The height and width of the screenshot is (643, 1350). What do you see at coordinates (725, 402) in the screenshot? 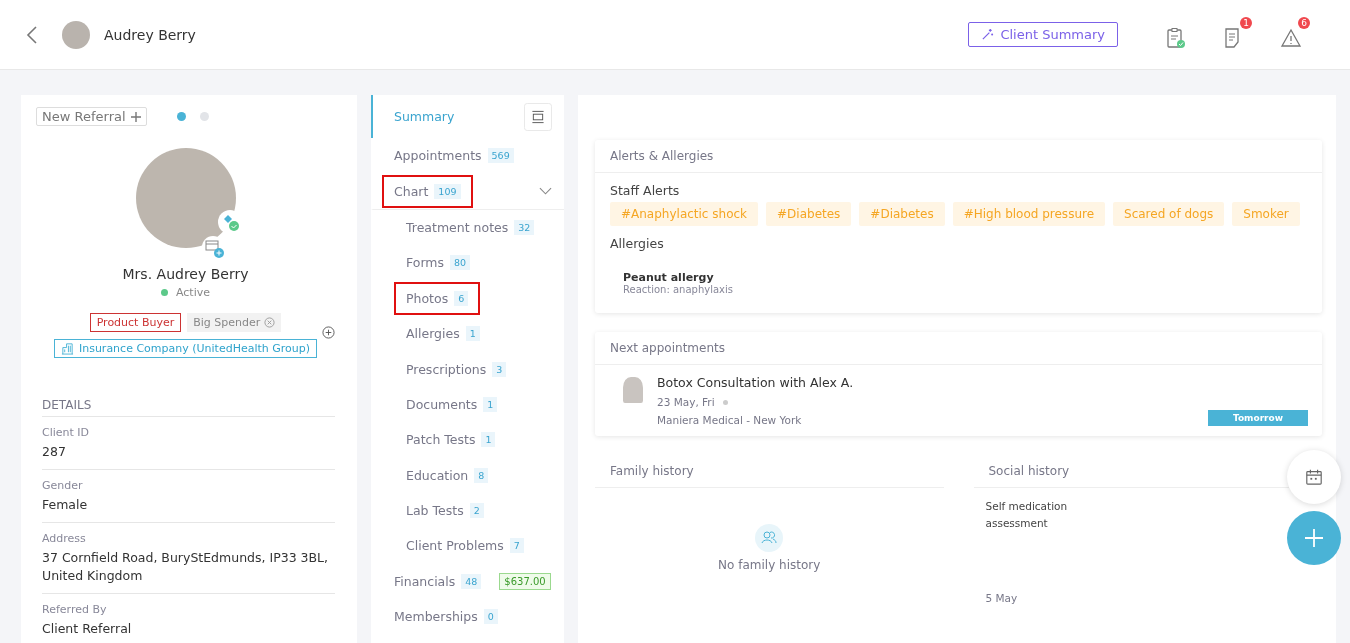
I see `separator-dot` at bounding box center [725, 402].